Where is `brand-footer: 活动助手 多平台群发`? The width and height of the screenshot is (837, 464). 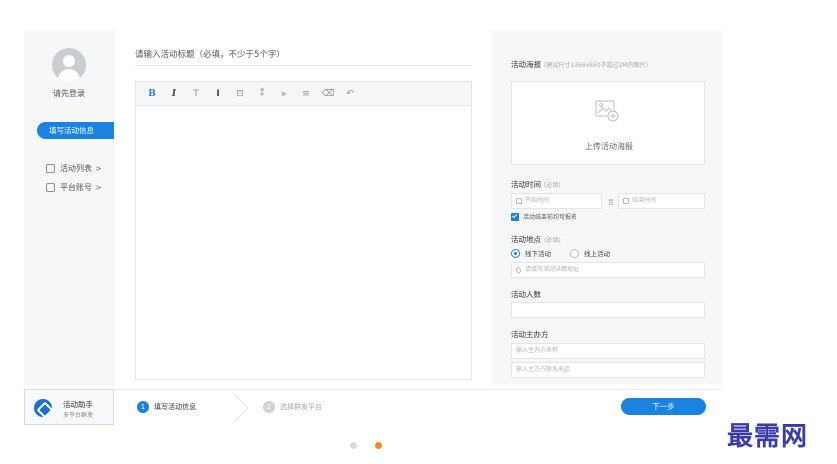 brand-footer: 活动助手 多平台群发 is located at coordinates (69, 407).